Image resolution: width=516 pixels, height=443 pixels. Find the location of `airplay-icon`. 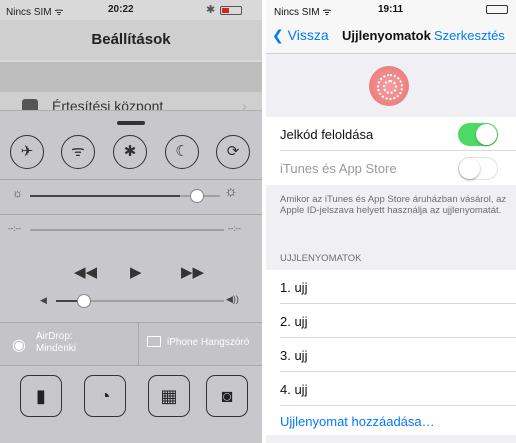

airplay-icon is located at coordinates (154, 341).